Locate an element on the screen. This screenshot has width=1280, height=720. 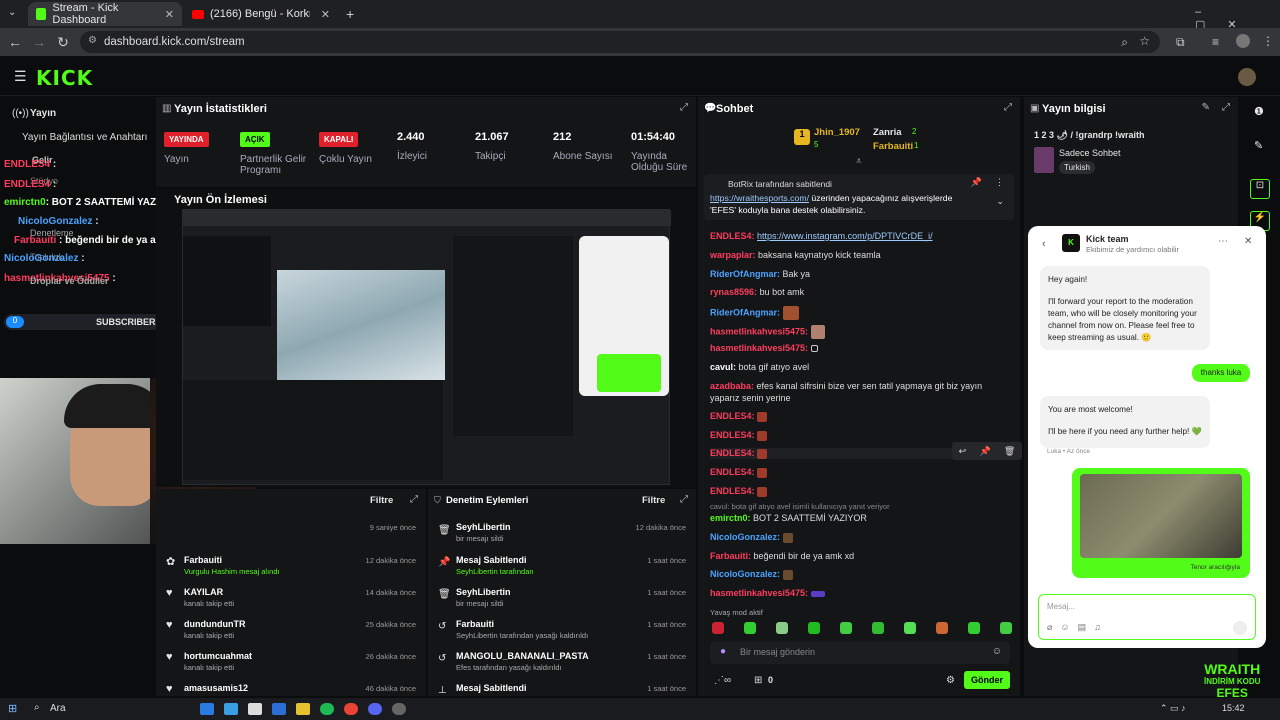
chat-users-icon: ⋰∞ is located at coordinates (722, 680).